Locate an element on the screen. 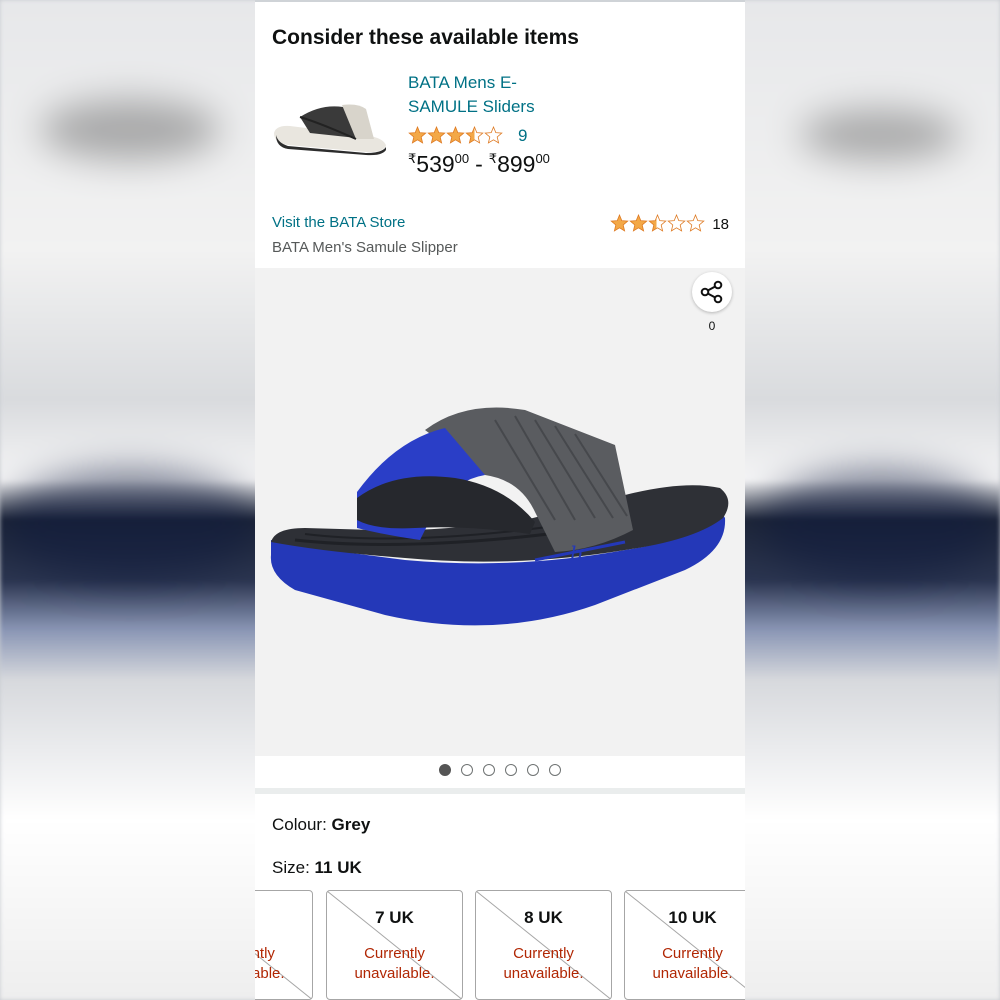 The image size is (1000, 1000). recommended-product-name: BATA Mens E-SAMULE Sliders is located at coordinates (493, 95).